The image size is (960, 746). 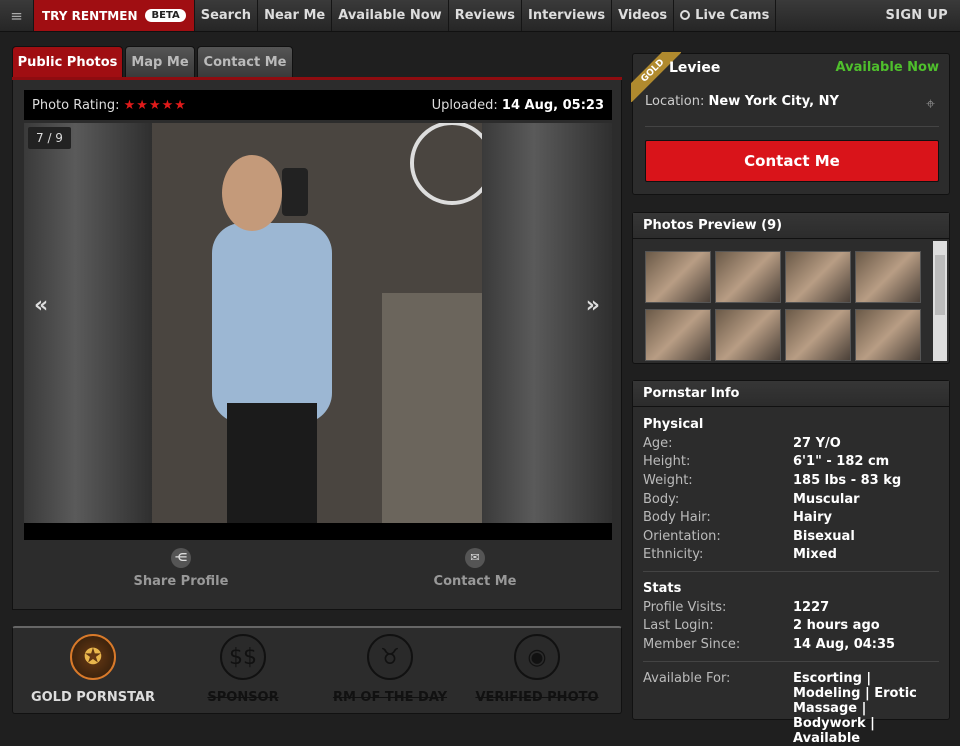 What do you see at coordinates (243, 697) in the screenshot?
I see `badge-label: SPONSOR` at bounding box center [243, 697].